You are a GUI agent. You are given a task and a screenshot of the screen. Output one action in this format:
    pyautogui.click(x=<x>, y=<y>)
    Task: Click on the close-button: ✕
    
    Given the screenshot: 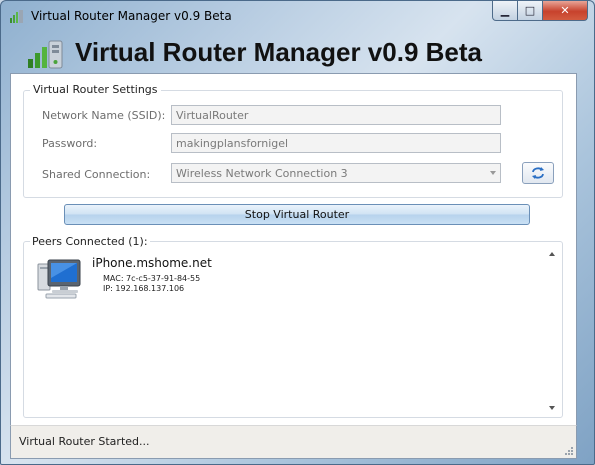 What is the action you would take?
    pyautogui.click(x=565, y=11)
    